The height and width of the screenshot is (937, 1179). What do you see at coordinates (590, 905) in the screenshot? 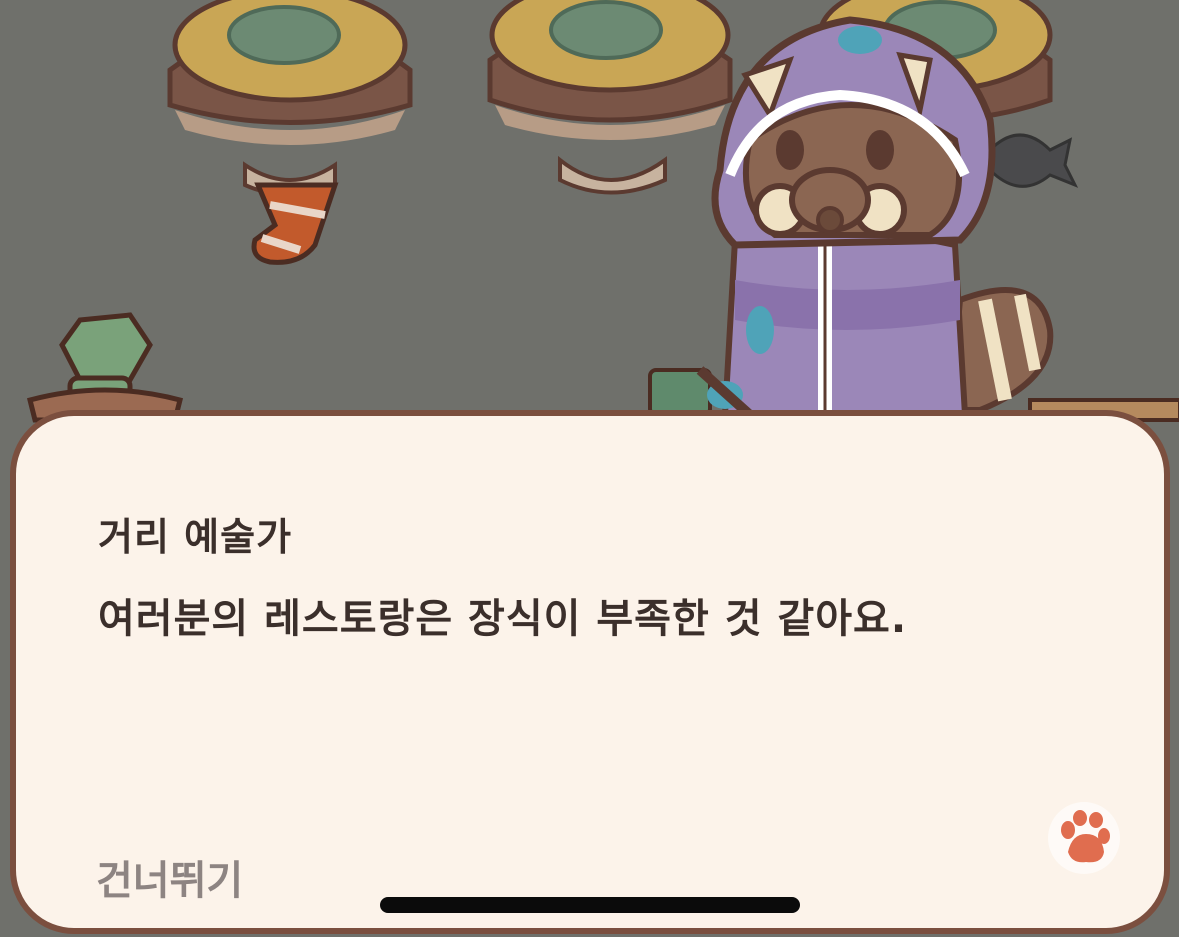
I see `home-indicator` at bounding box center [590, 905].